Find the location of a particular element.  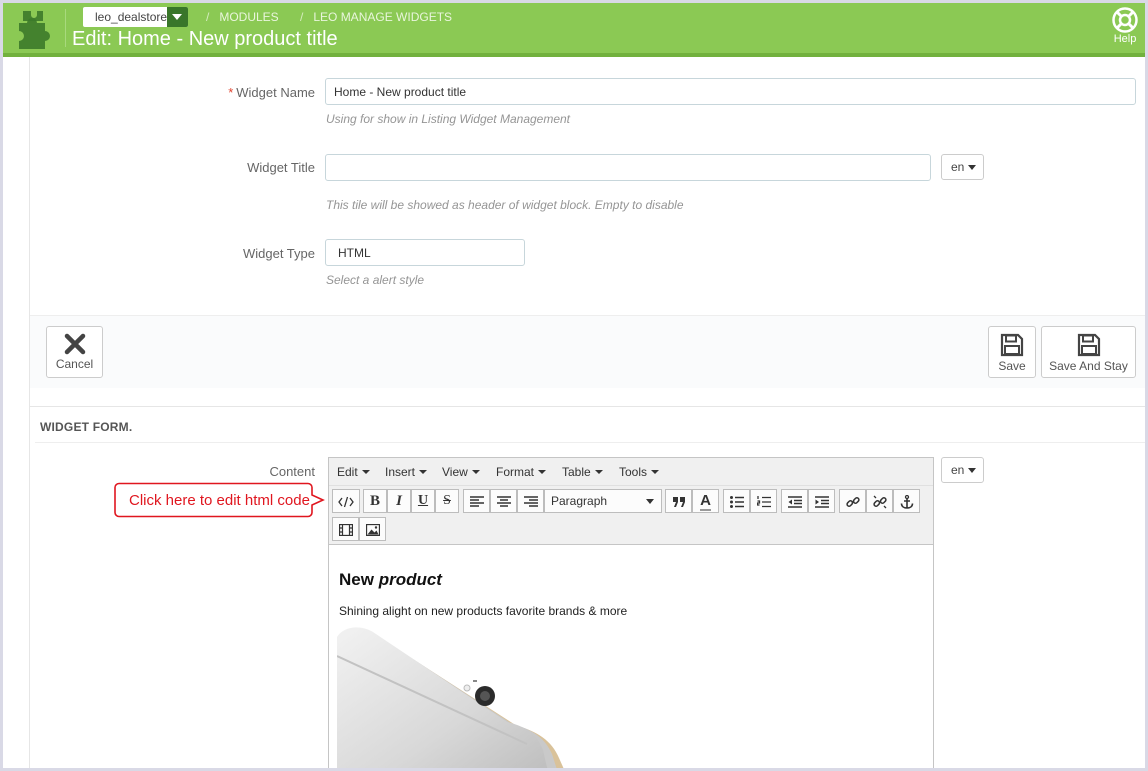

form-actions-bar: Cancel Save Save And Stay is located at coordinates (587, 351).